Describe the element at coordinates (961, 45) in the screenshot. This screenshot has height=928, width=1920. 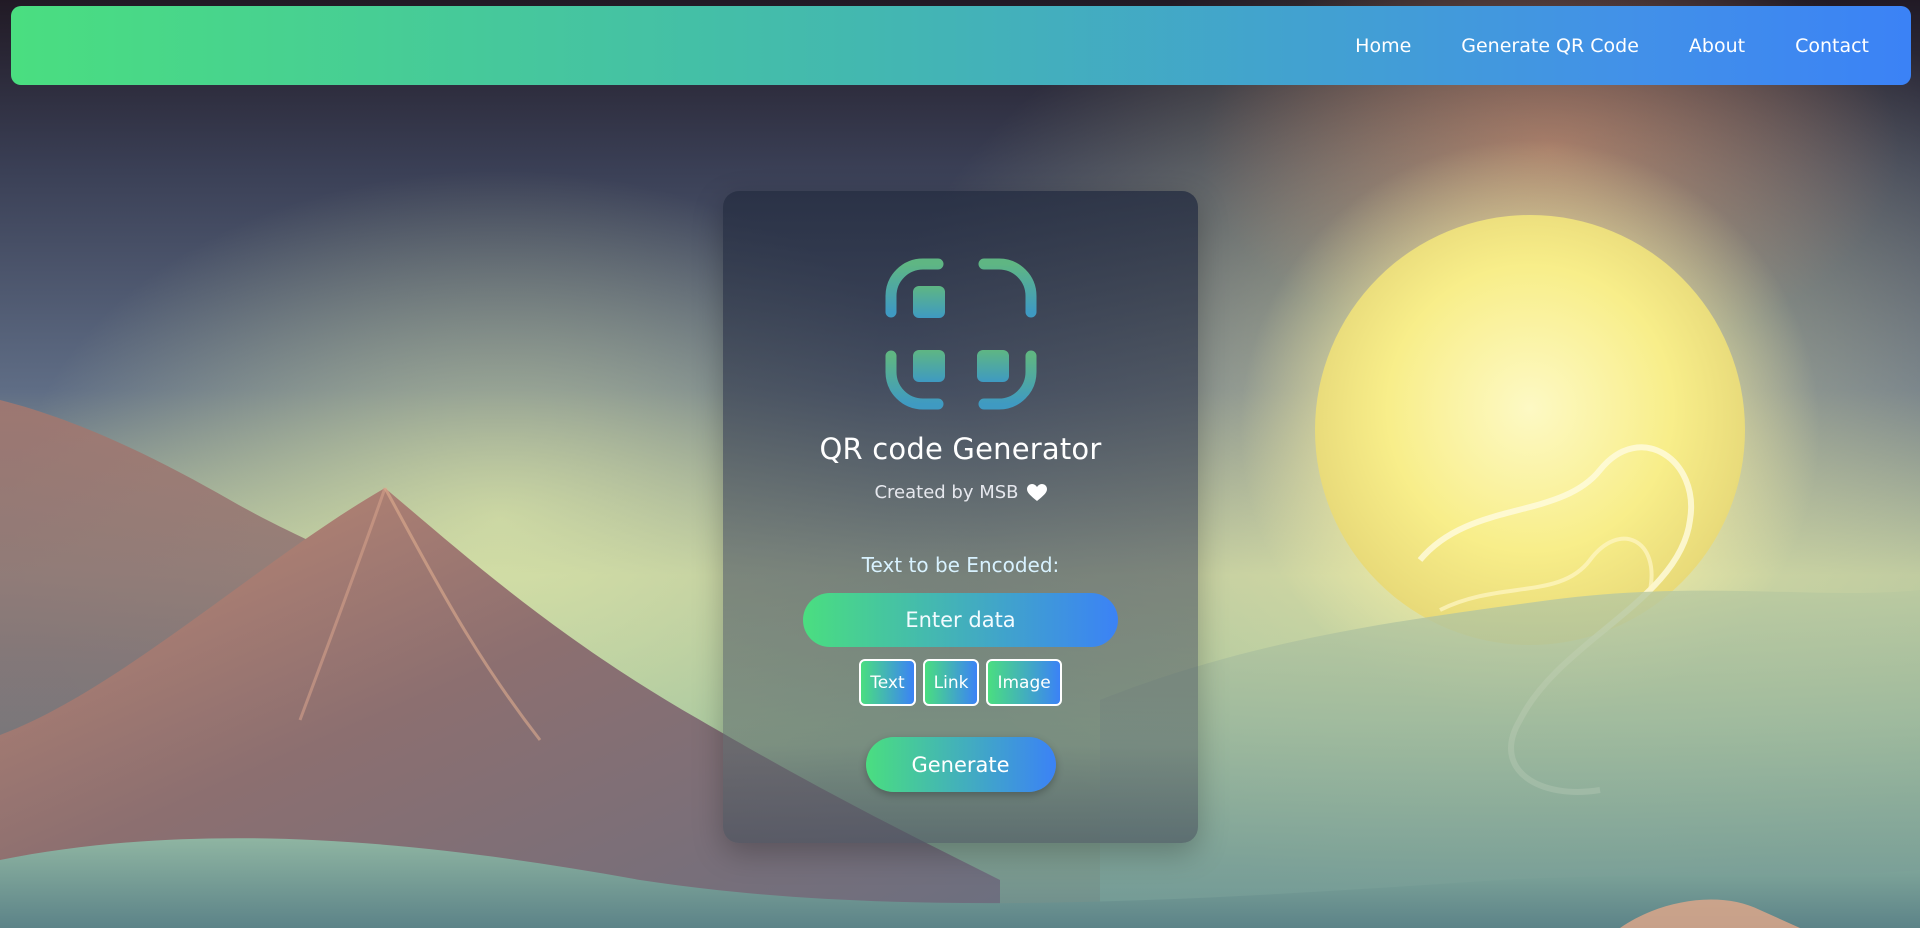
I see `top-navbar: Home Generate QR Code About Contact` at that location.